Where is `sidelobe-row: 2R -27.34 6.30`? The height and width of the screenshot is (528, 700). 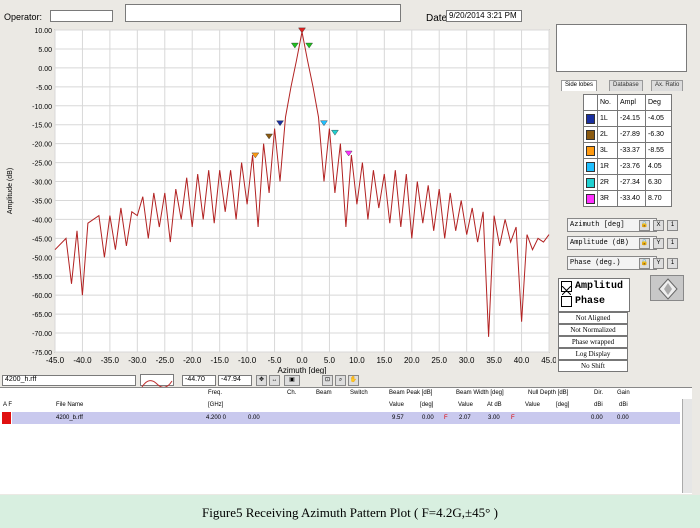 sidelobe-row: 2R -27.34 6.30 is located at coordinates (627, 182).